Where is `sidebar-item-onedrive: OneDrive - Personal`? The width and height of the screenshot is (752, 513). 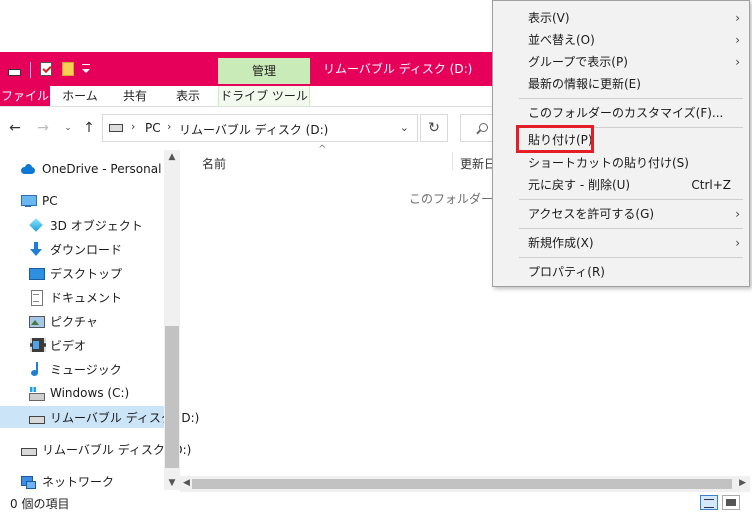
sidebar-item-onedrive: OneDrive - Personal is located at coordinates (82, 169).